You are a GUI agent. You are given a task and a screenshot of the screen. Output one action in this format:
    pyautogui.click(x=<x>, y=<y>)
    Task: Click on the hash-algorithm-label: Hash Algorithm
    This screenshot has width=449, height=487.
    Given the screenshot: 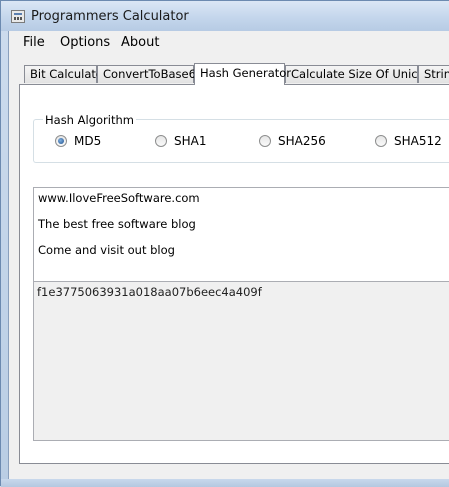 What is the action you would take?
    pyautogui.click(x=89, y=120)
    